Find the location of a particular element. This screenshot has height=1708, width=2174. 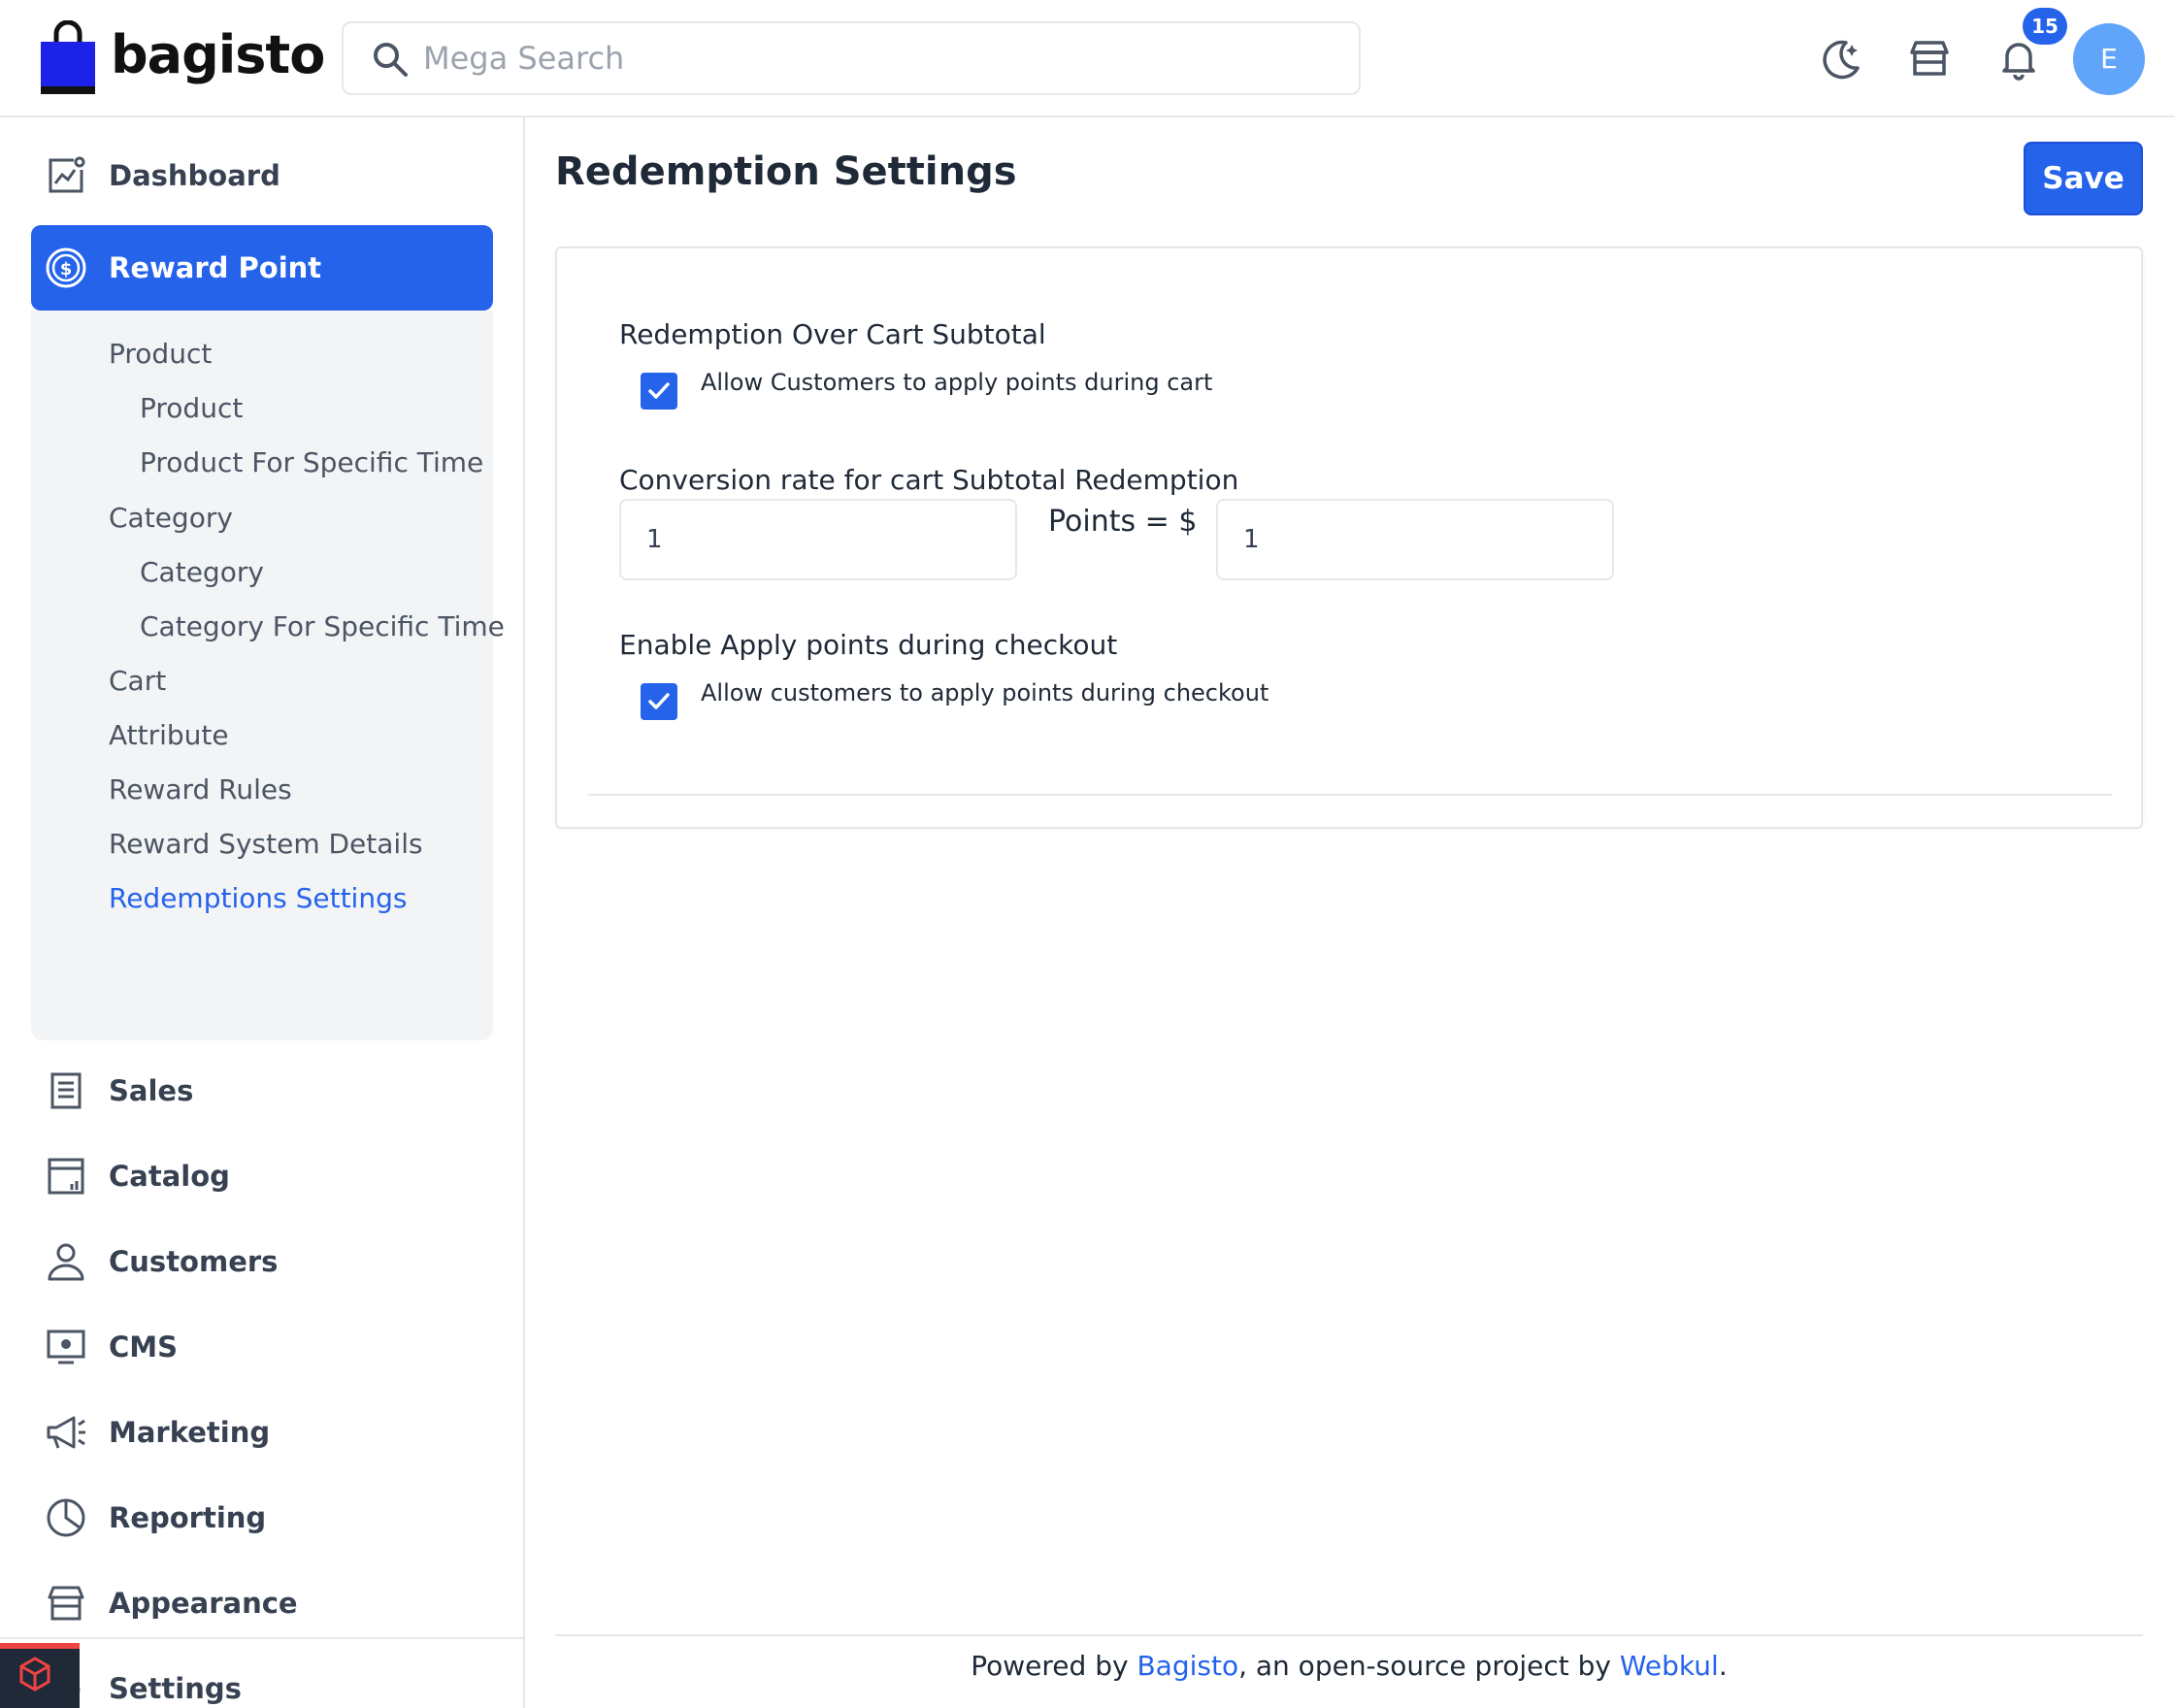

bagisto-logo: bagisto is located at coordinates (182, 58).